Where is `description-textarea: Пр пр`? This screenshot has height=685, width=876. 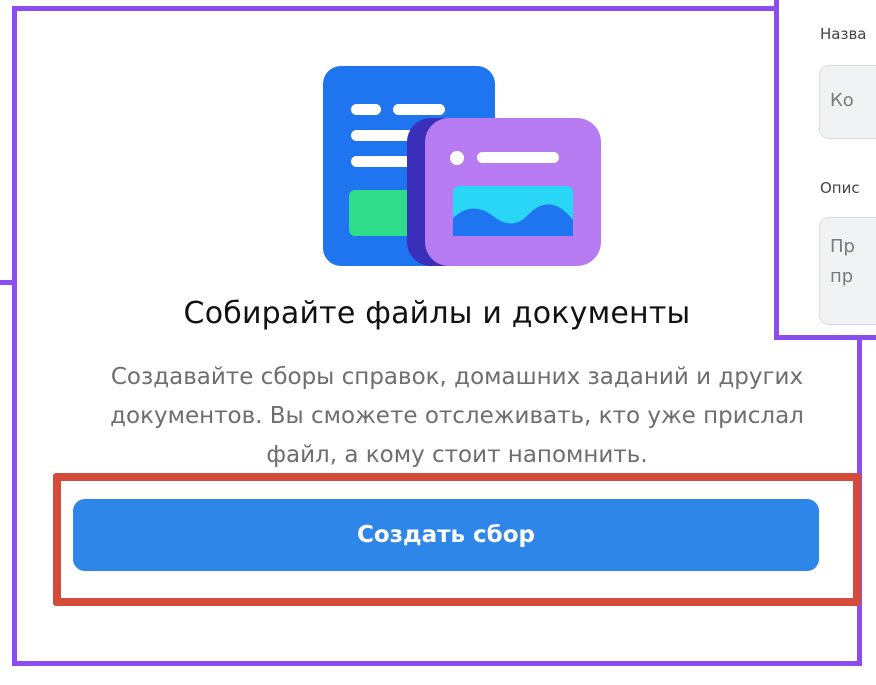 description-textarea: Пр пр is located at coordinates (847, 271).